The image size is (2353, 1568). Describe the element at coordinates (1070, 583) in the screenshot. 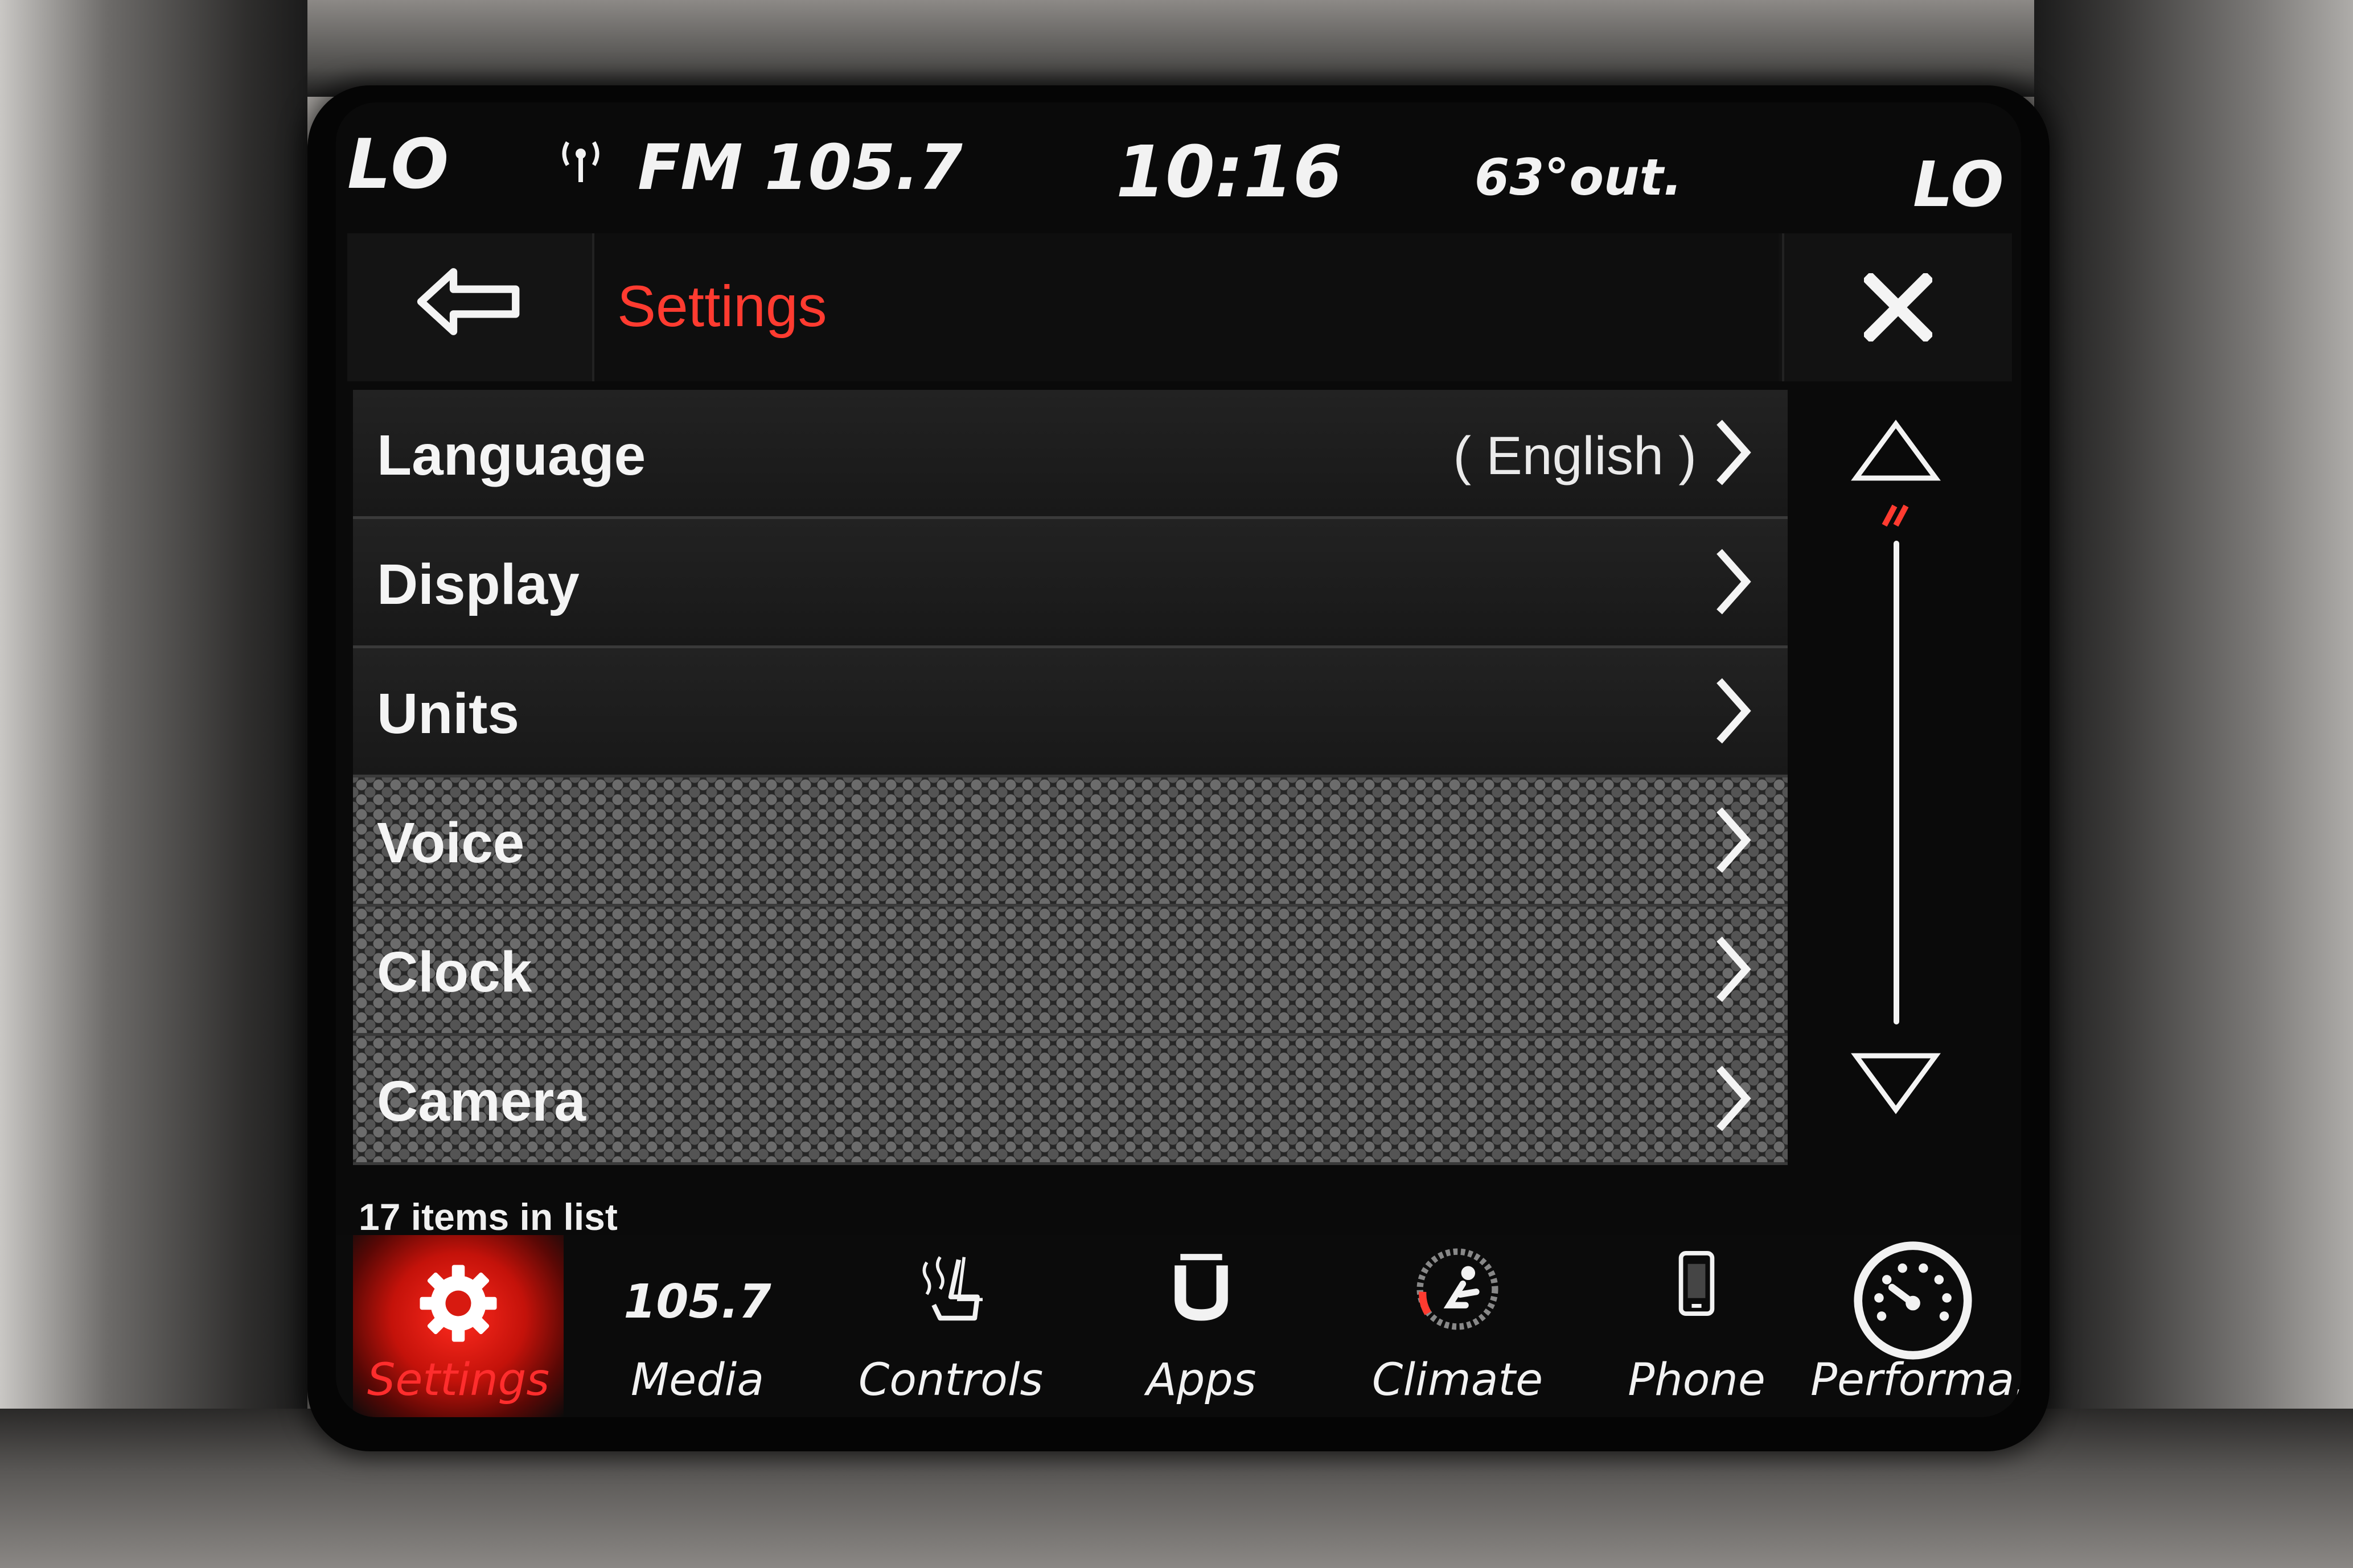

I see `list-item-display: Display` at that location.